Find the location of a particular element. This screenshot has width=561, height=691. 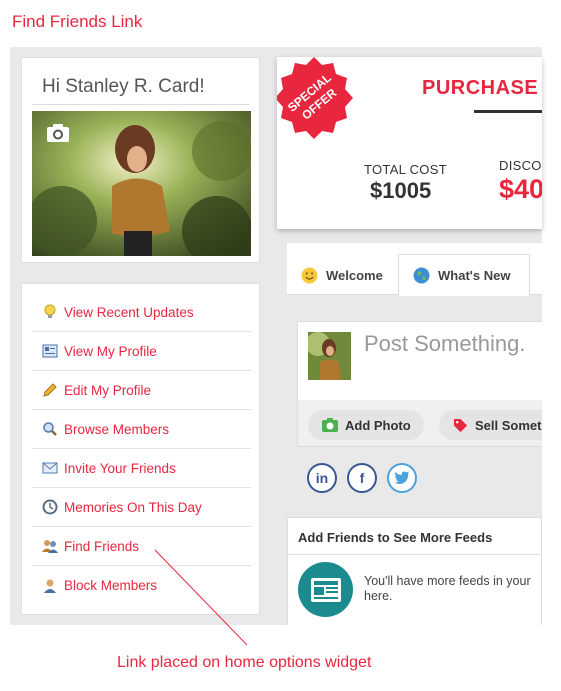

menu-item-label: View Recent Updates is located at coordinates (129, 312).